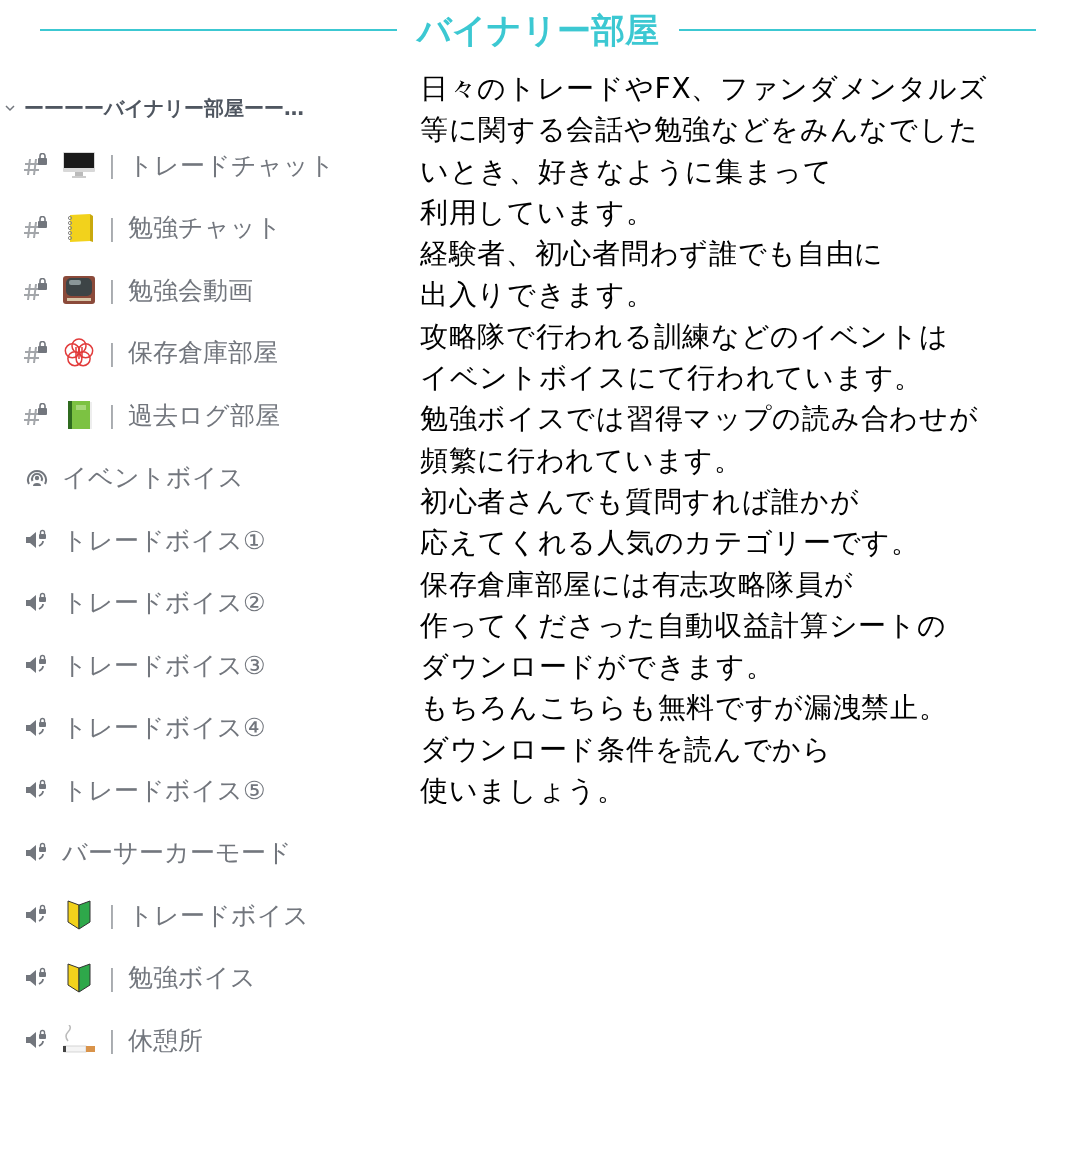 Image resolution: width=1076 pixels, height=1160 pixels. Describe the element at coordinates (164, 665) in the screenshot. I see `channel-name: トレードボイス③` at that location.